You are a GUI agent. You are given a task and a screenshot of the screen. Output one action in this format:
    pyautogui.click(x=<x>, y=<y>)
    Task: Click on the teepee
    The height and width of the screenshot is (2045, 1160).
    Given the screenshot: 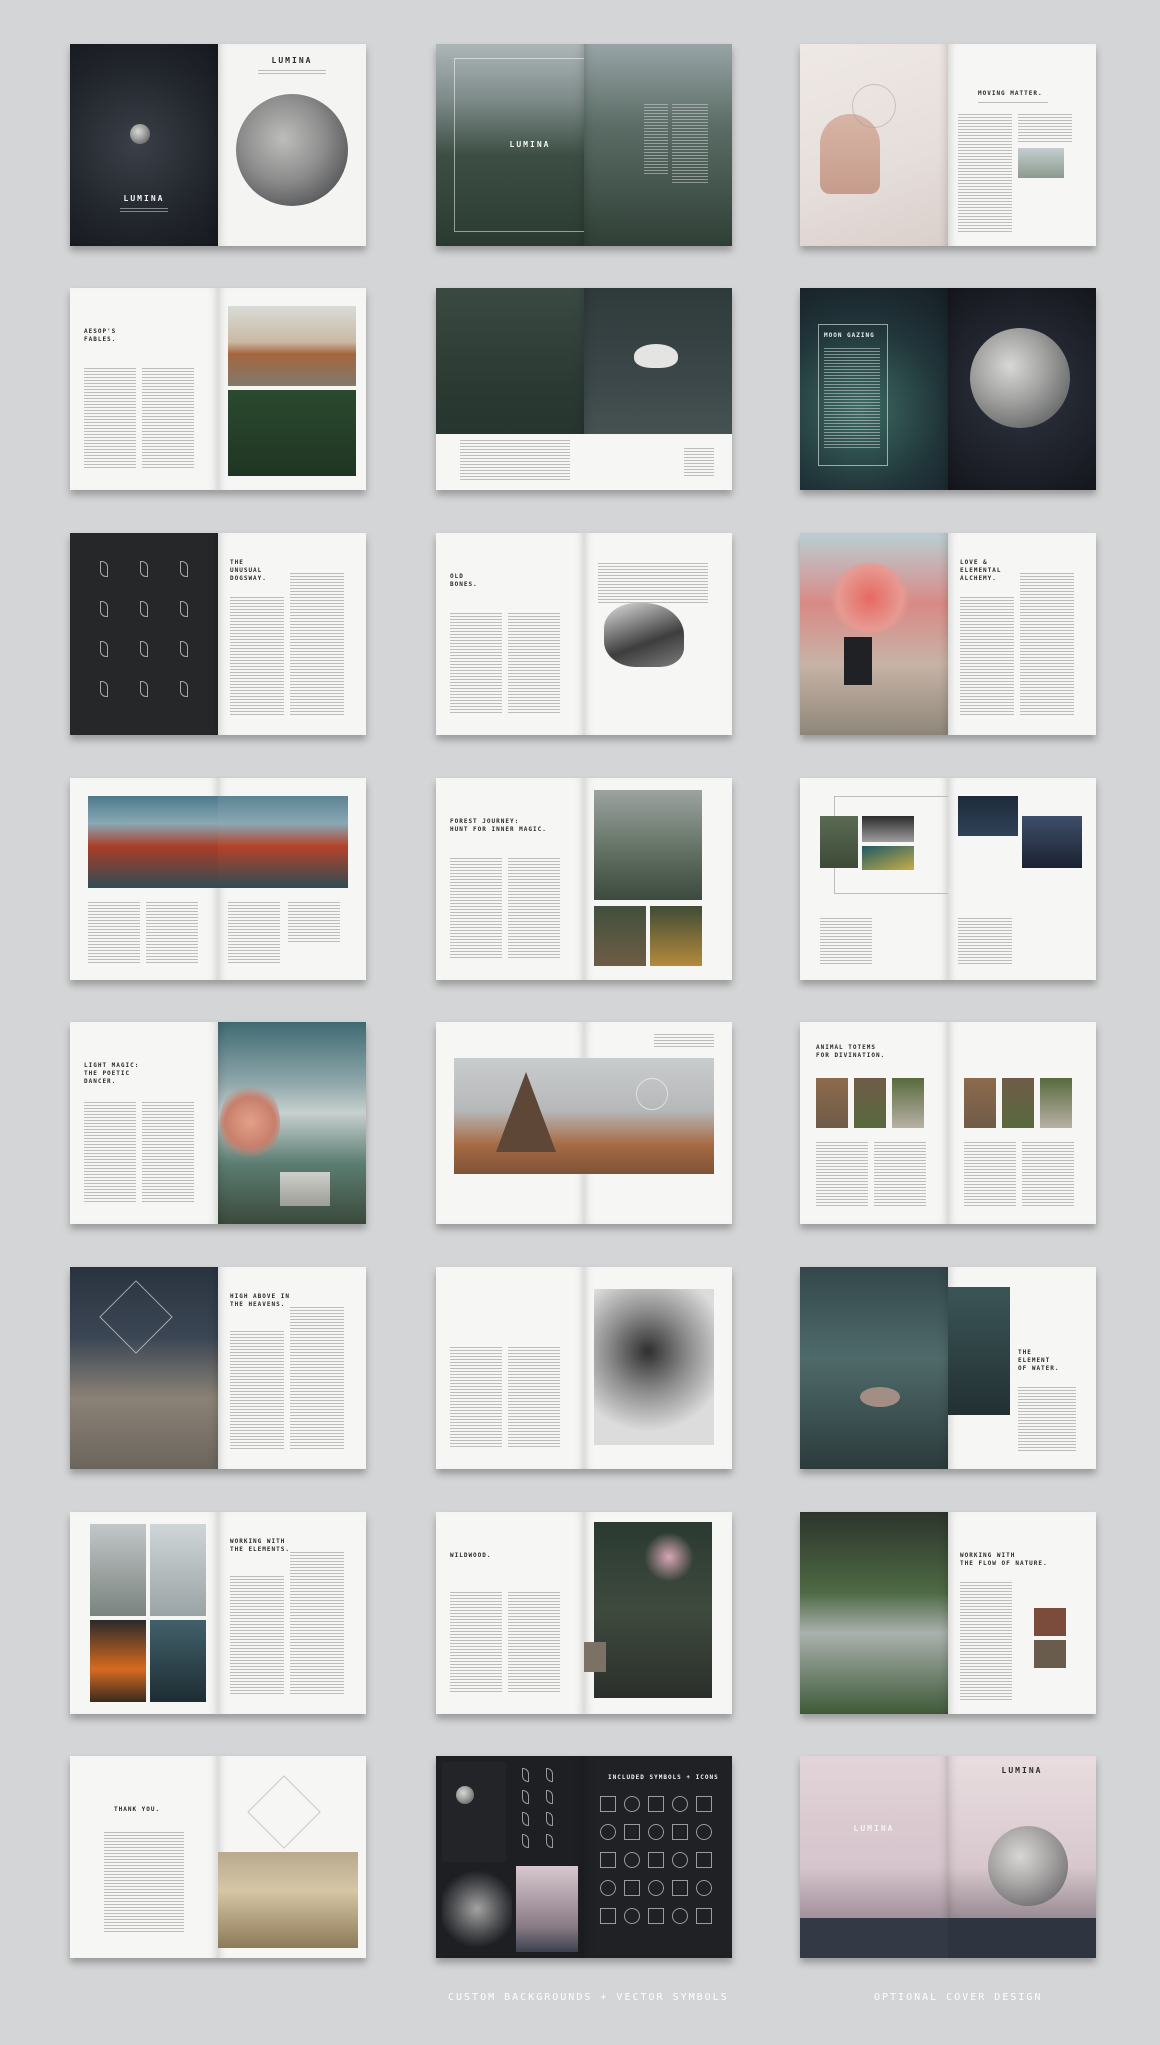 What is the action you would take?
    pyautogui.click(x=526, y=1112)
    